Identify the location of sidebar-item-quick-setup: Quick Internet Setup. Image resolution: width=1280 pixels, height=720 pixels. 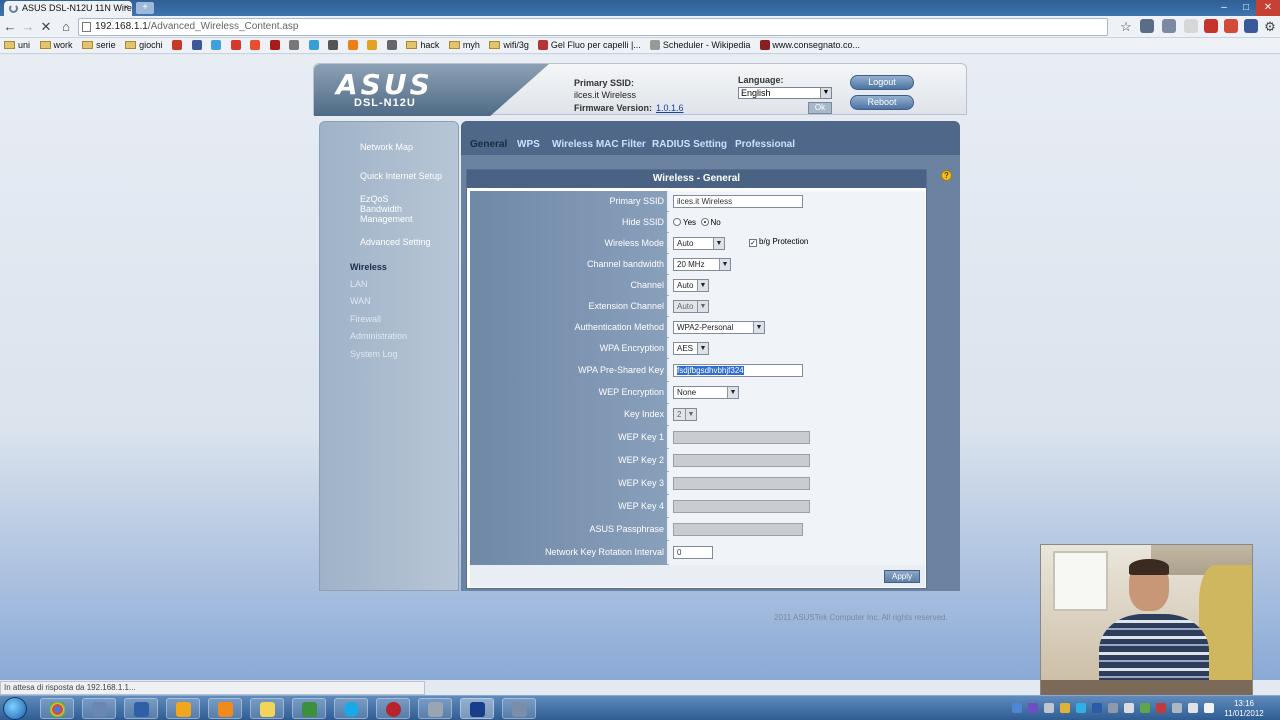
(401, 176).